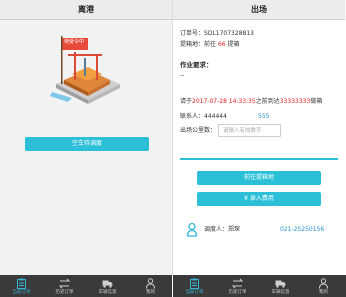  What do you see at coordinates (217, 33) in the screenshot?
I see `order-number: 订单号：SDL1707328813` at bounding box center [217, 33].